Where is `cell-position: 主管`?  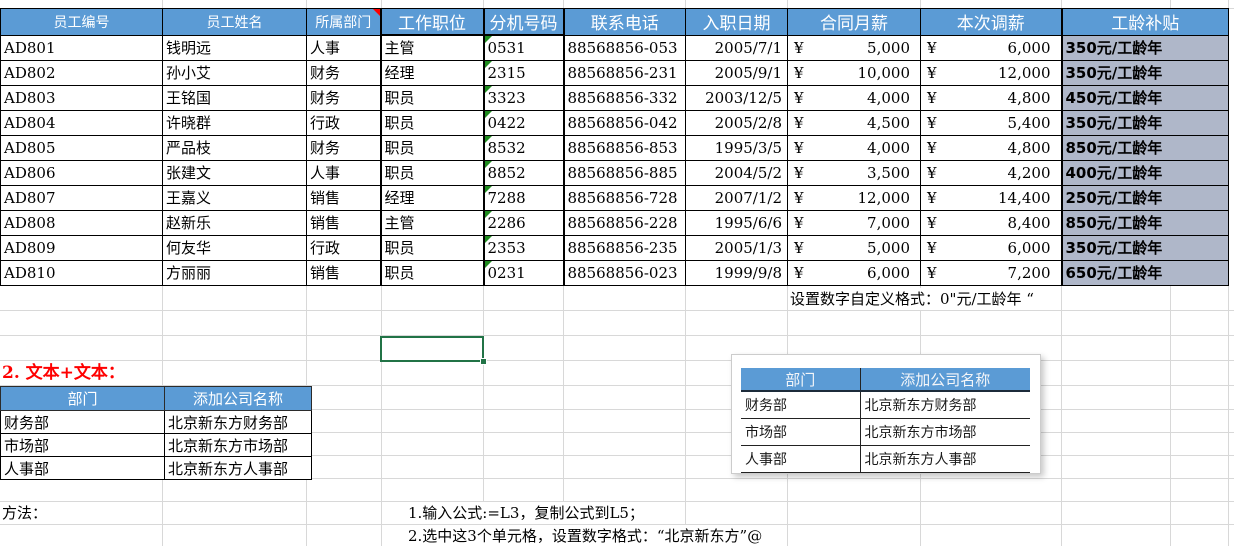 cell-position: 主管 is located at coordinates (431, 222).